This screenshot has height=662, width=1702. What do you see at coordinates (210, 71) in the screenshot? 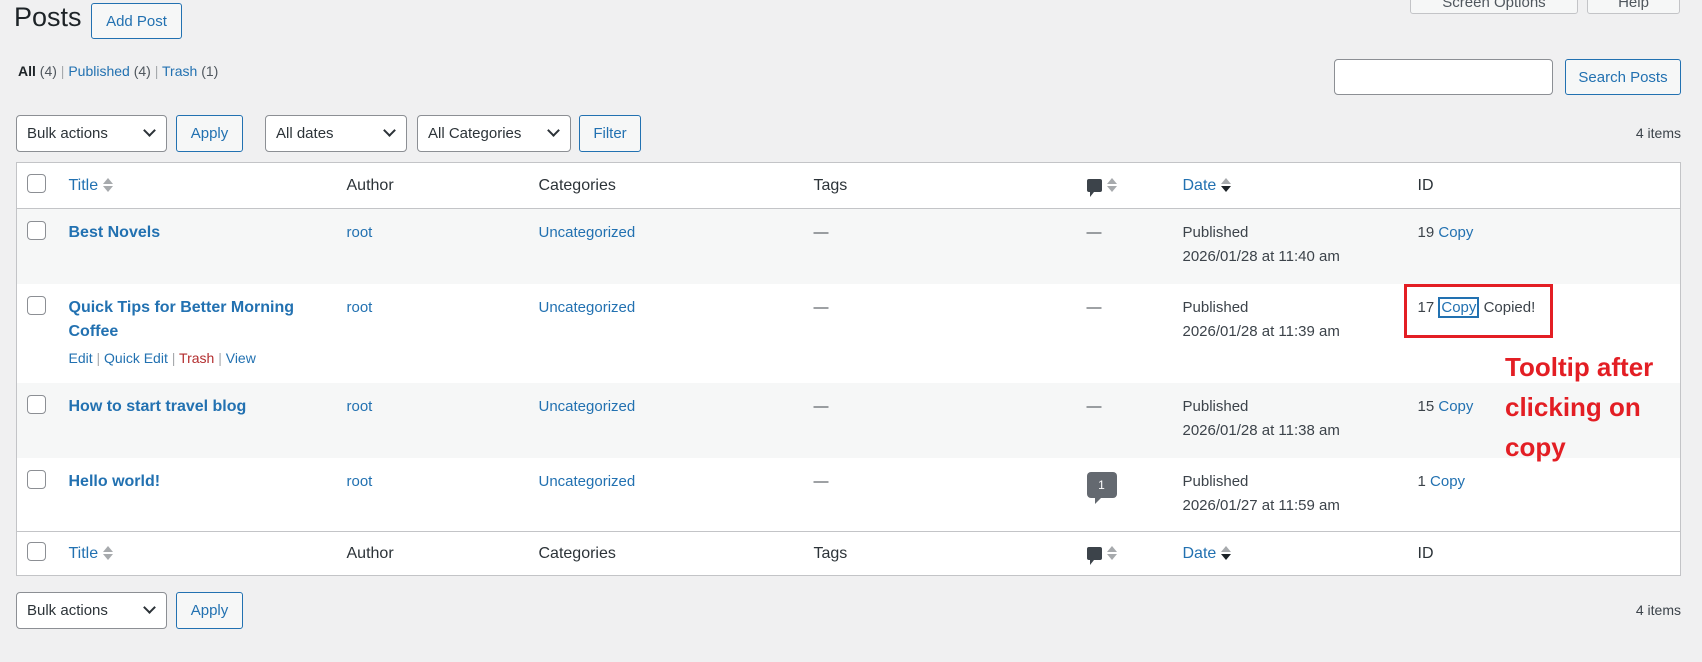
I see `filter-trash-count: (1)` at bounding box center [210, 71].